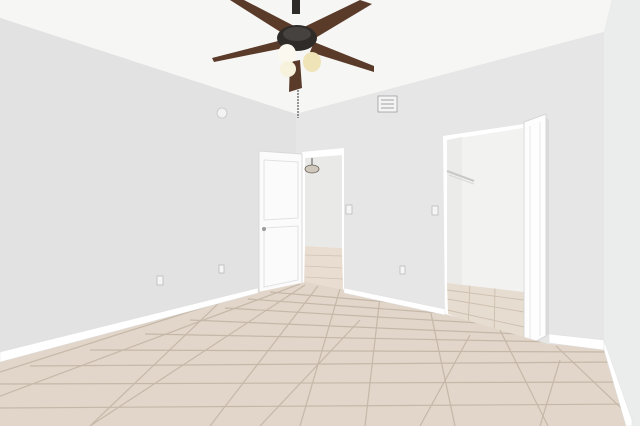 The height and width of the screenshot is (426, 640). What do you see at coordinates (387, 104) in the screenshot?
I see `vent-icon` at bounding box center [387, 104].